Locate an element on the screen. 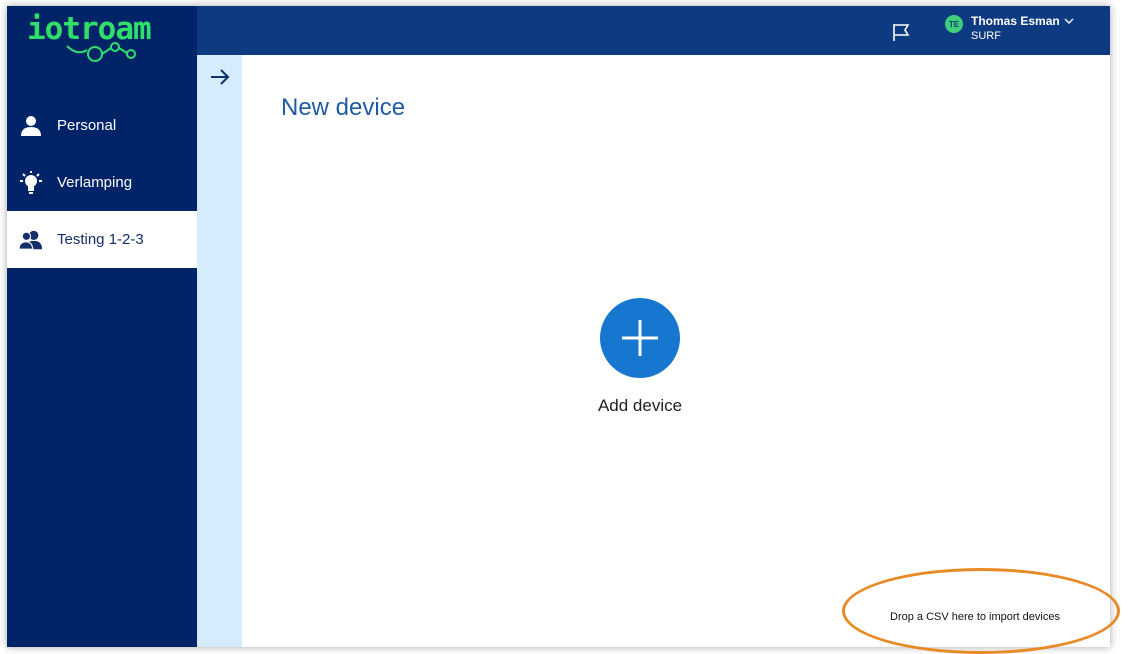  add-device-label: Add device is located at coordinates (640, 406).